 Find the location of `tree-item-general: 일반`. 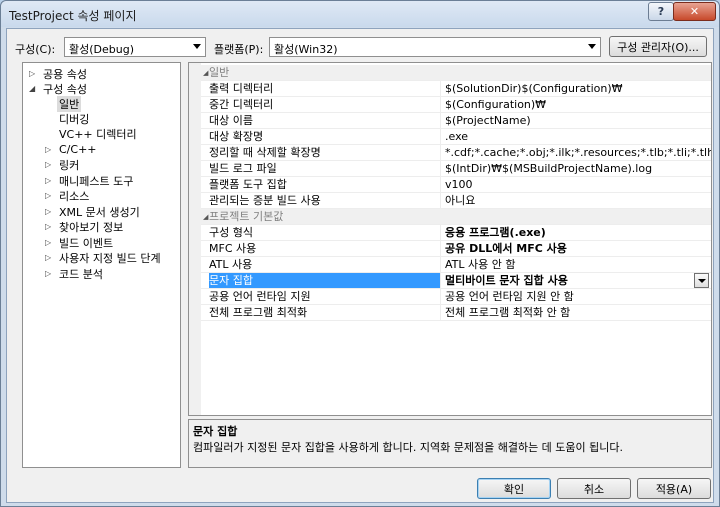

tree-item-general: 일반 is located at coordinates (63, 103).